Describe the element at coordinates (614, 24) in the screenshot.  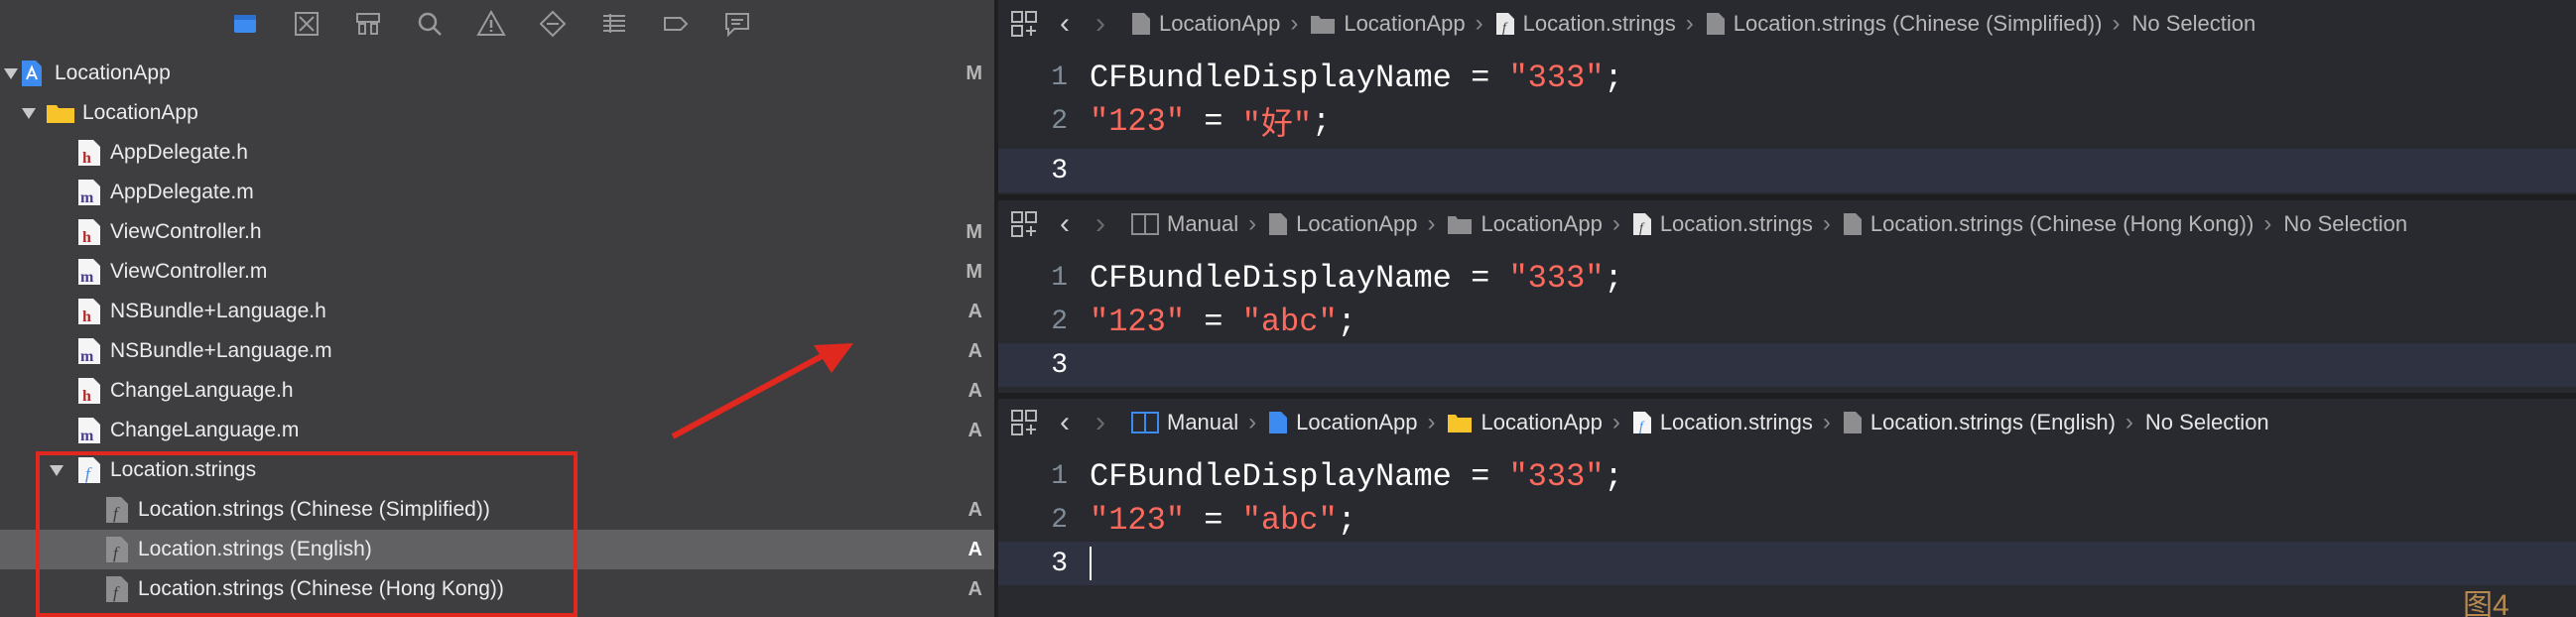
I see `debug-icon` at that location.